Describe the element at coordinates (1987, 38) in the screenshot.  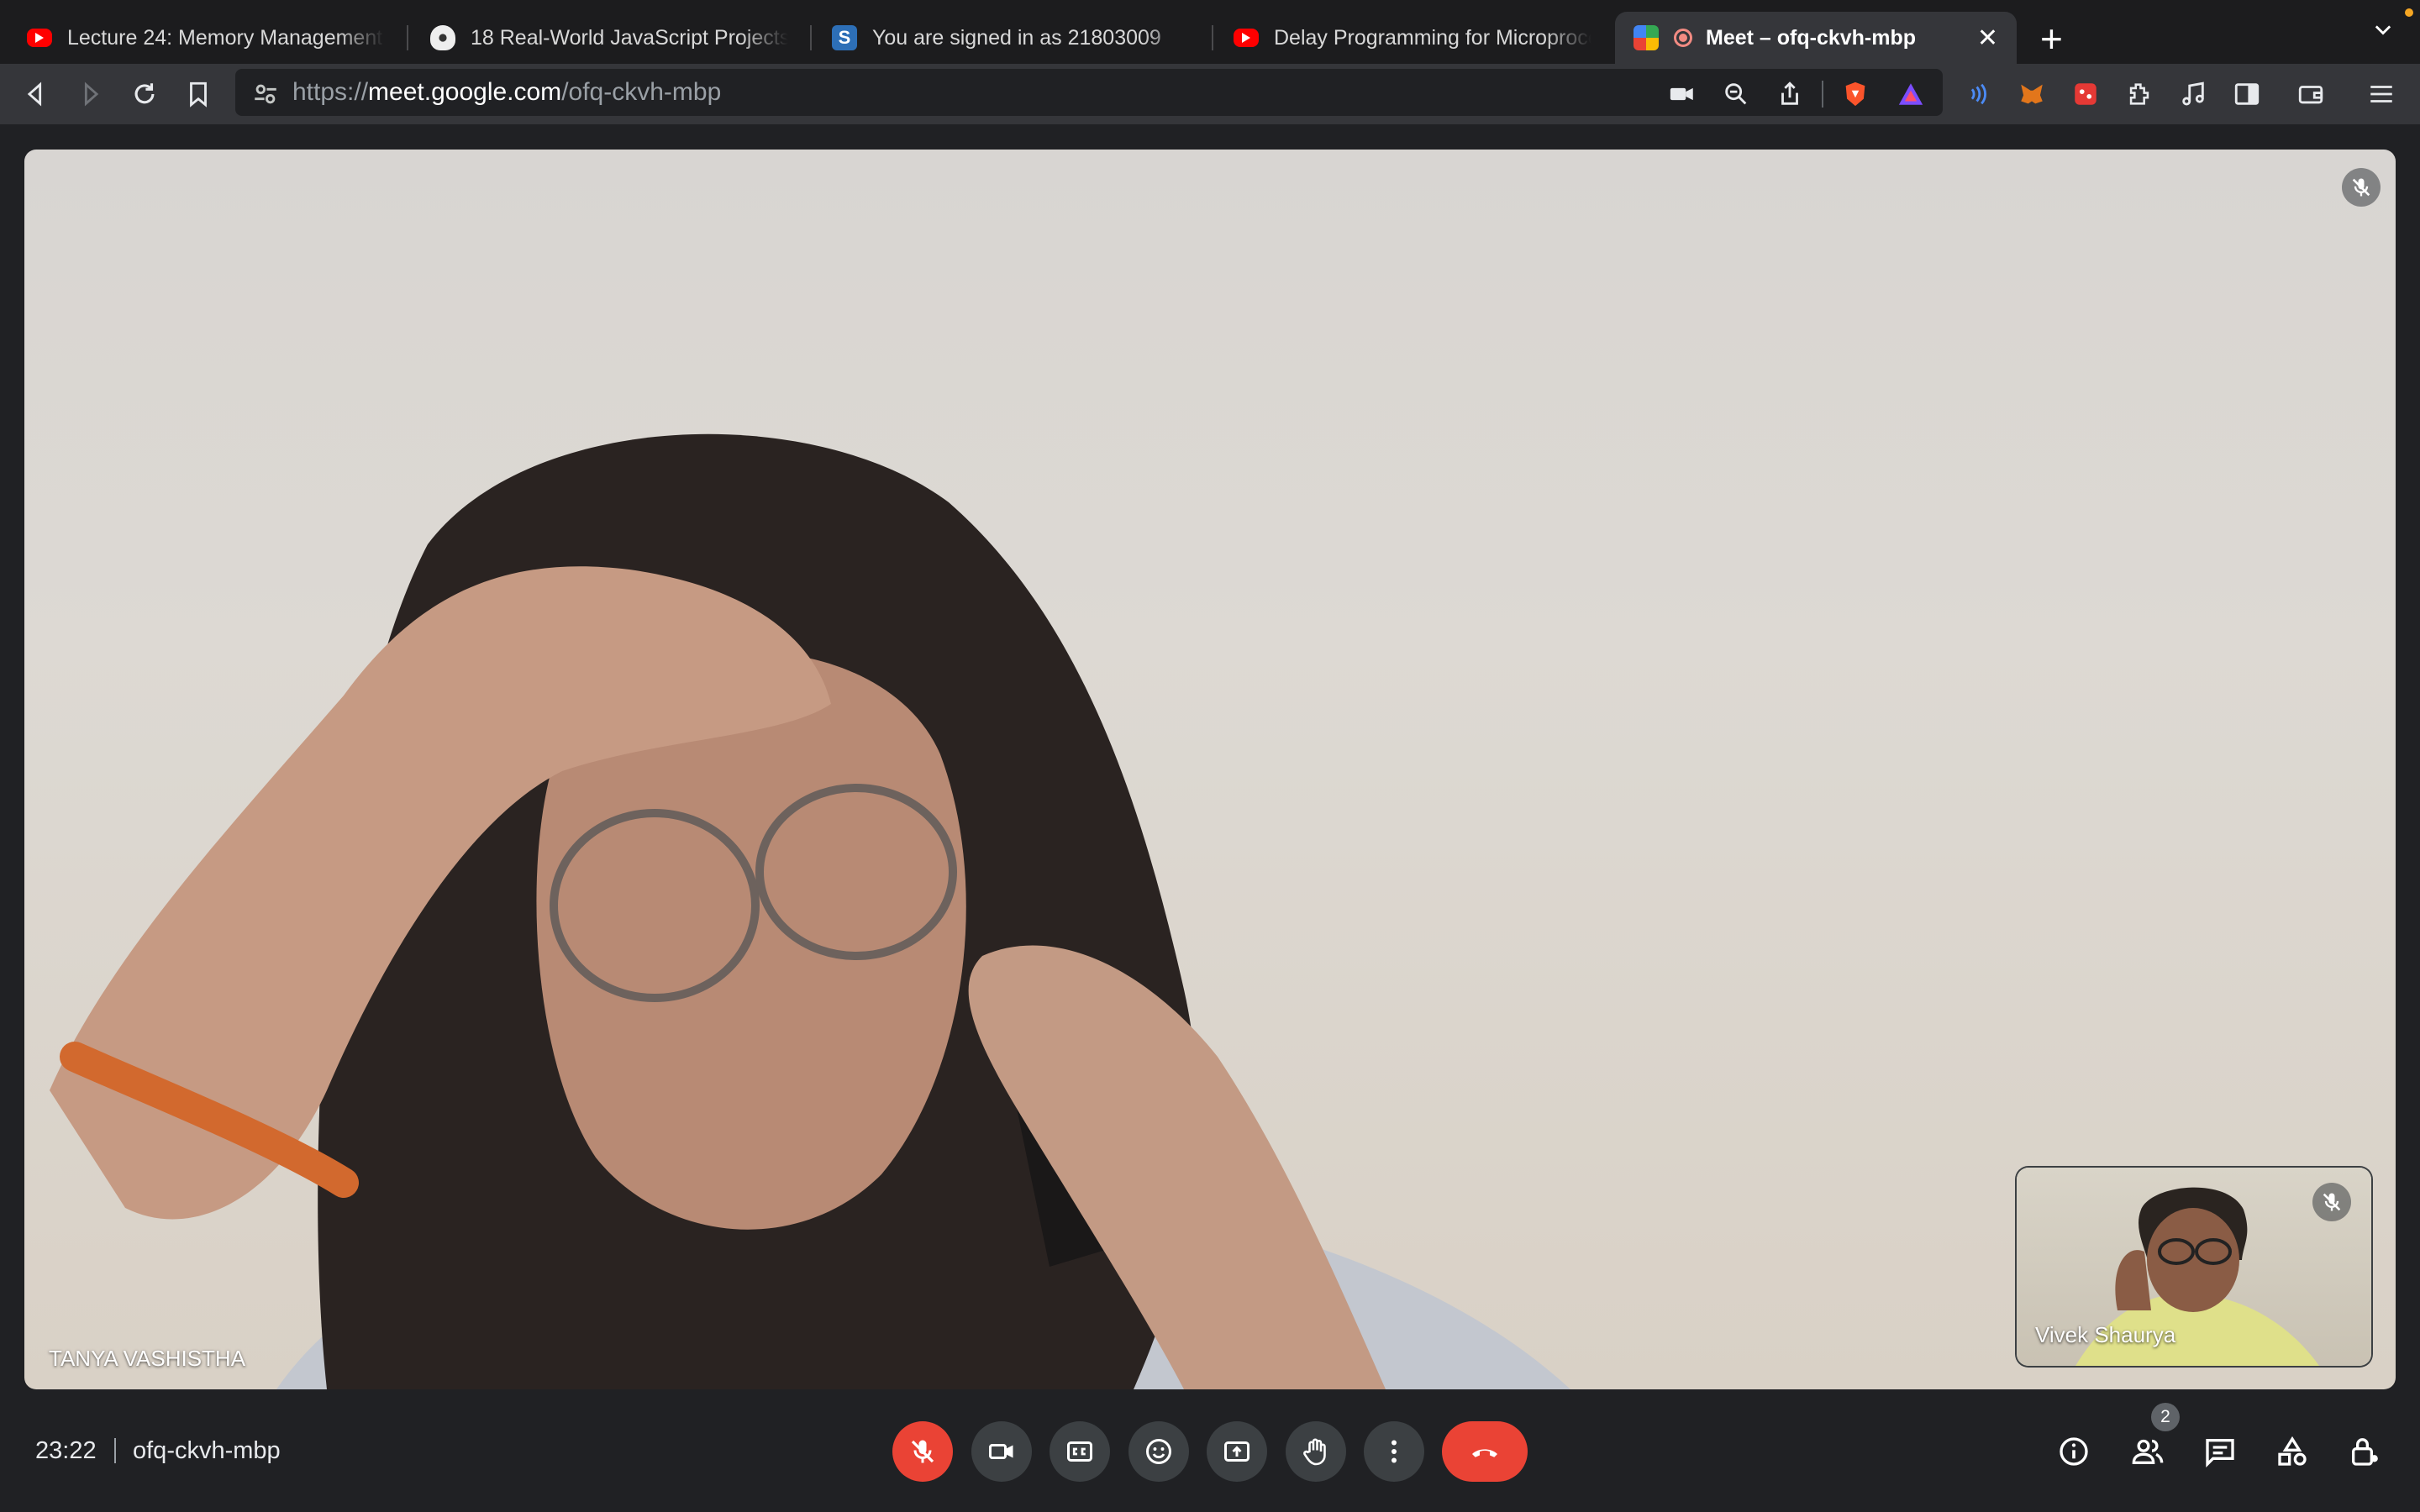
I see `close-tab-icon: ✕` at that location.